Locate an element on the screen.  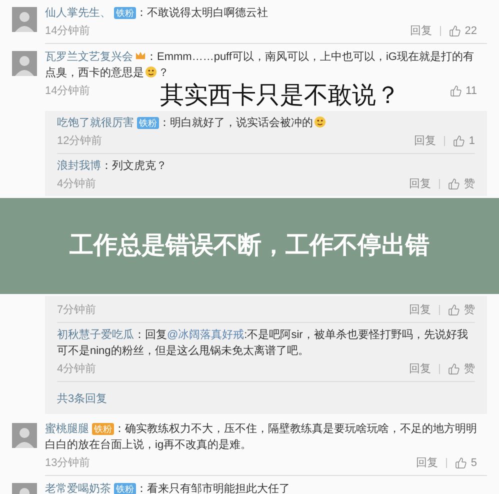
timestamp: 12分钟前 is located at coordinates (79, 141).